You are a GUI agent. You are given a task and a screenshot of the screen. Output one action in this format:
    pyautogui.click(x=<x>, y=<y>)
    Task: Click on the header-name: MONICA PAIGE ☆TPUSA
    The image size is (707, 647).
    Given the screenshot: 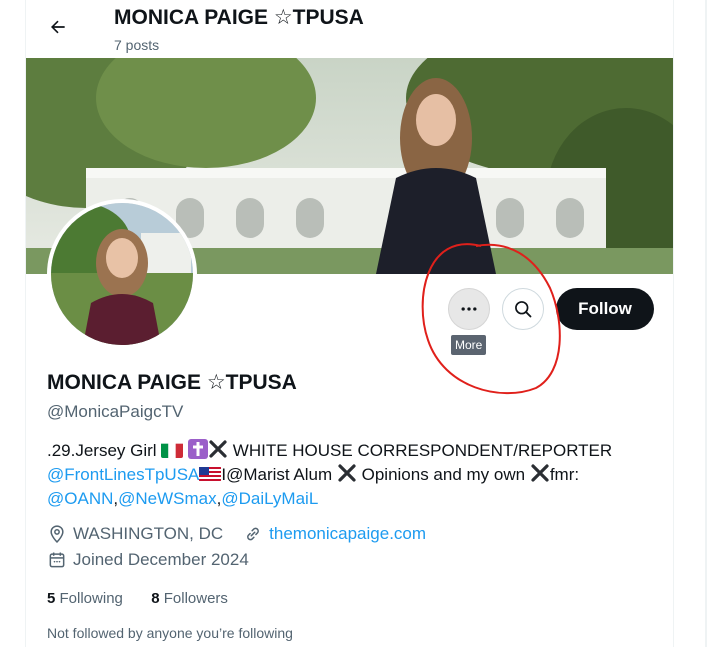 What is the action you would take?
    pyautogui.click(x=239, y=17)
    